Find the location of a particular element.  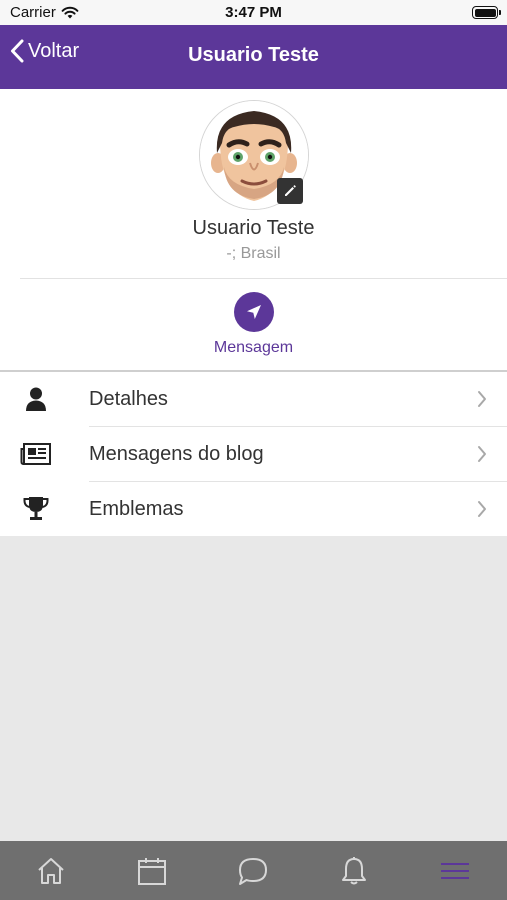

menu-item-detalhes: Detalhes is located at coordinates (253, 399).